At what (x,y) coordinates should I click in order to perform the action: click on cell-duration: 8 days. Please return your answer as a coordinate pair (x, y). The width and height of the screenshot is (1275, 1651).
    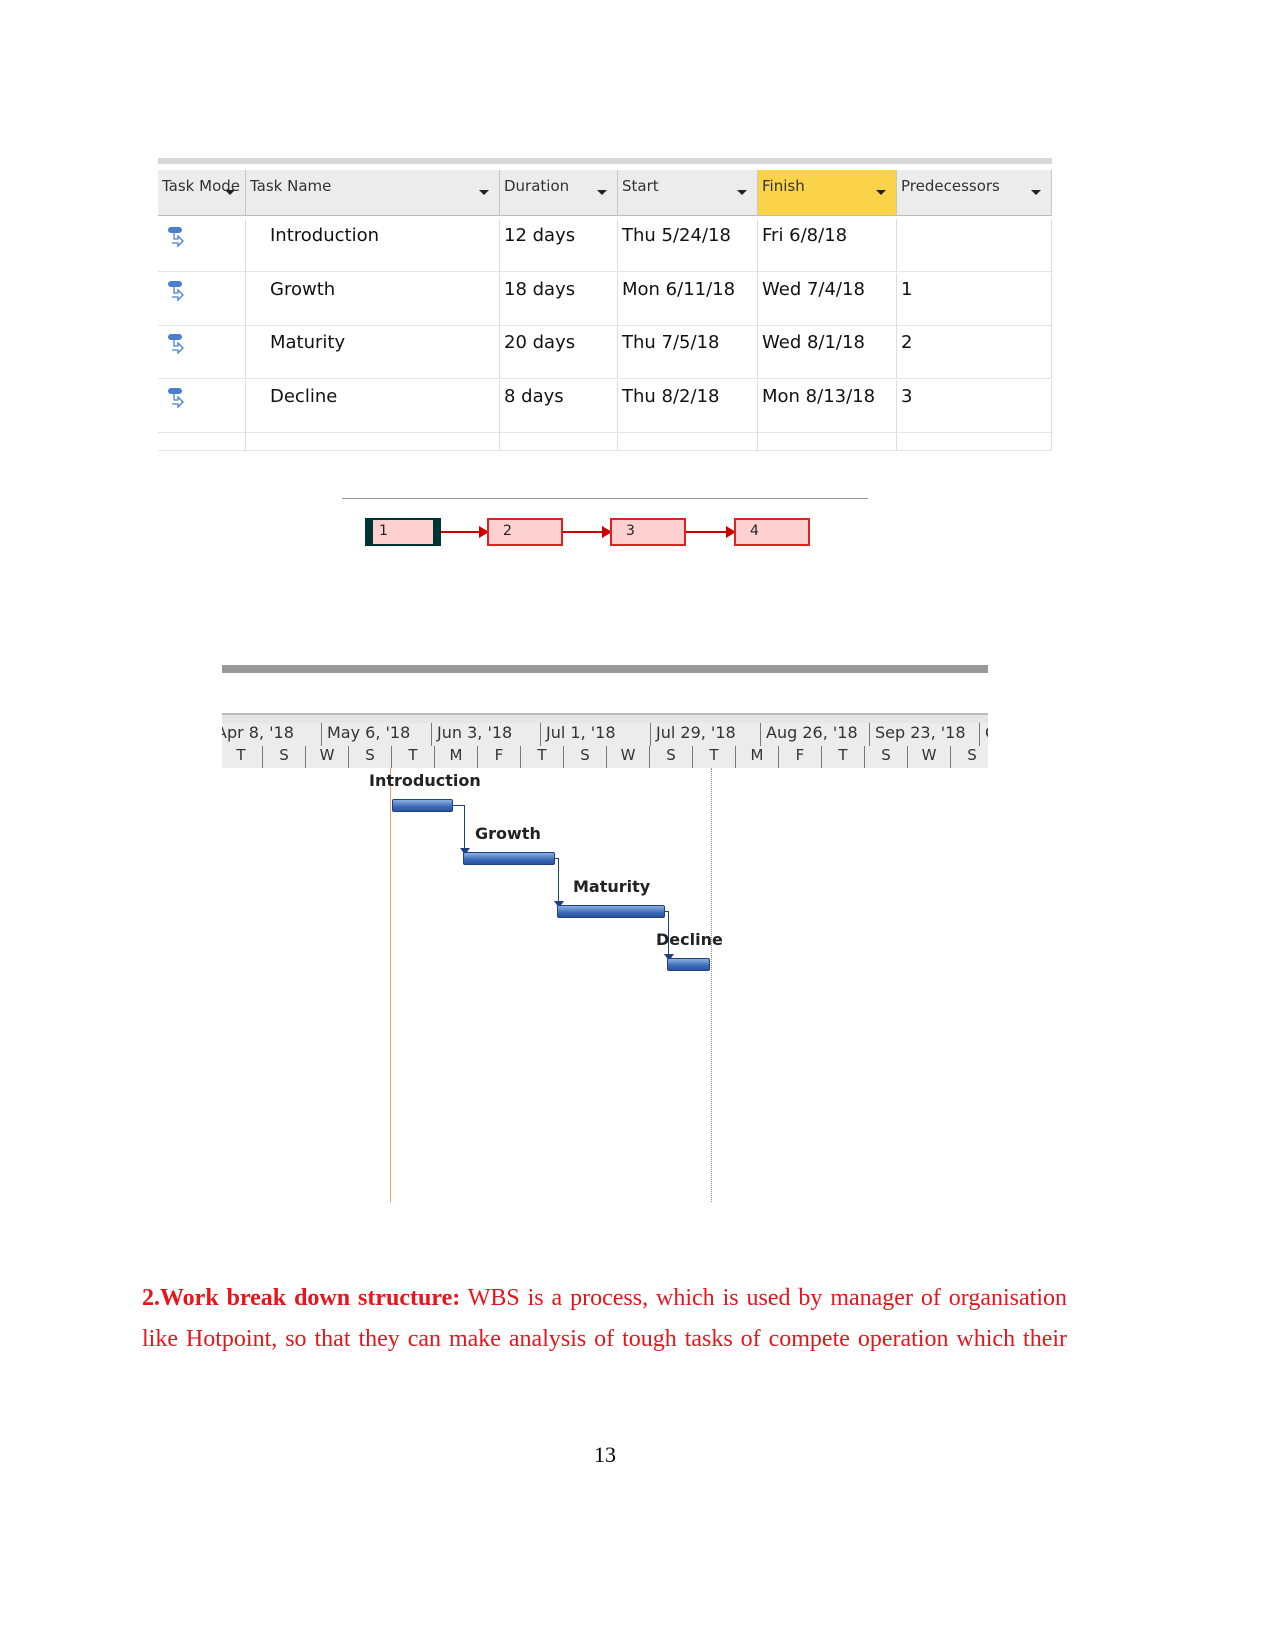
    Looking at the image, I should click on (559, 406).